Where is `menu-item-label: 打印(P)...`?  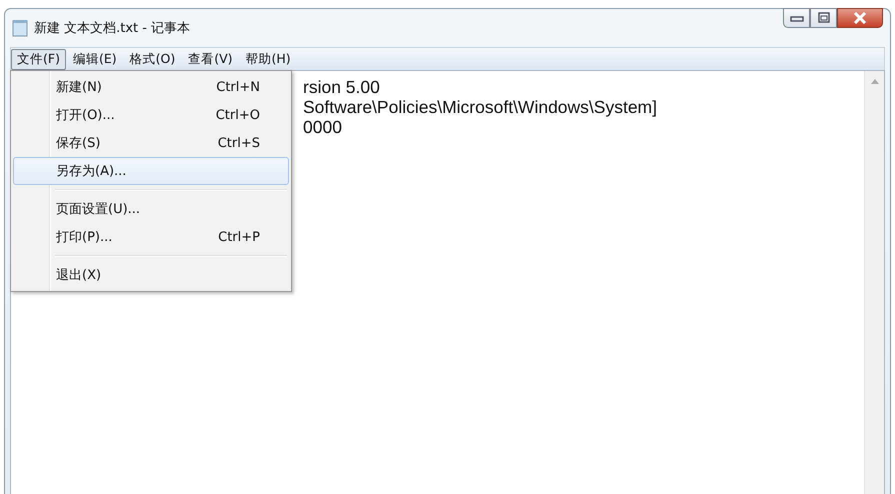
menu-item-label: 打印(P)... is located at coordinates (85, 237).